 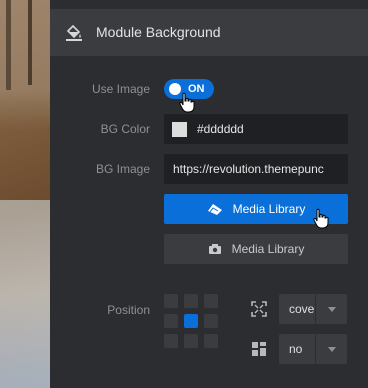 What do you see at coordinates (179, 129) in the screenshot?
I see `color-swatch` at bounding box center [179, 129].